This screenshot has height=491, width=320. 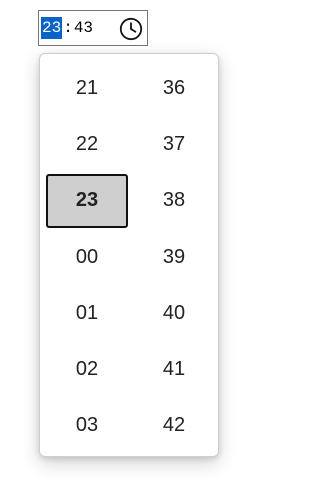 I want to click on clock-icon, so click(x=131, y=29).